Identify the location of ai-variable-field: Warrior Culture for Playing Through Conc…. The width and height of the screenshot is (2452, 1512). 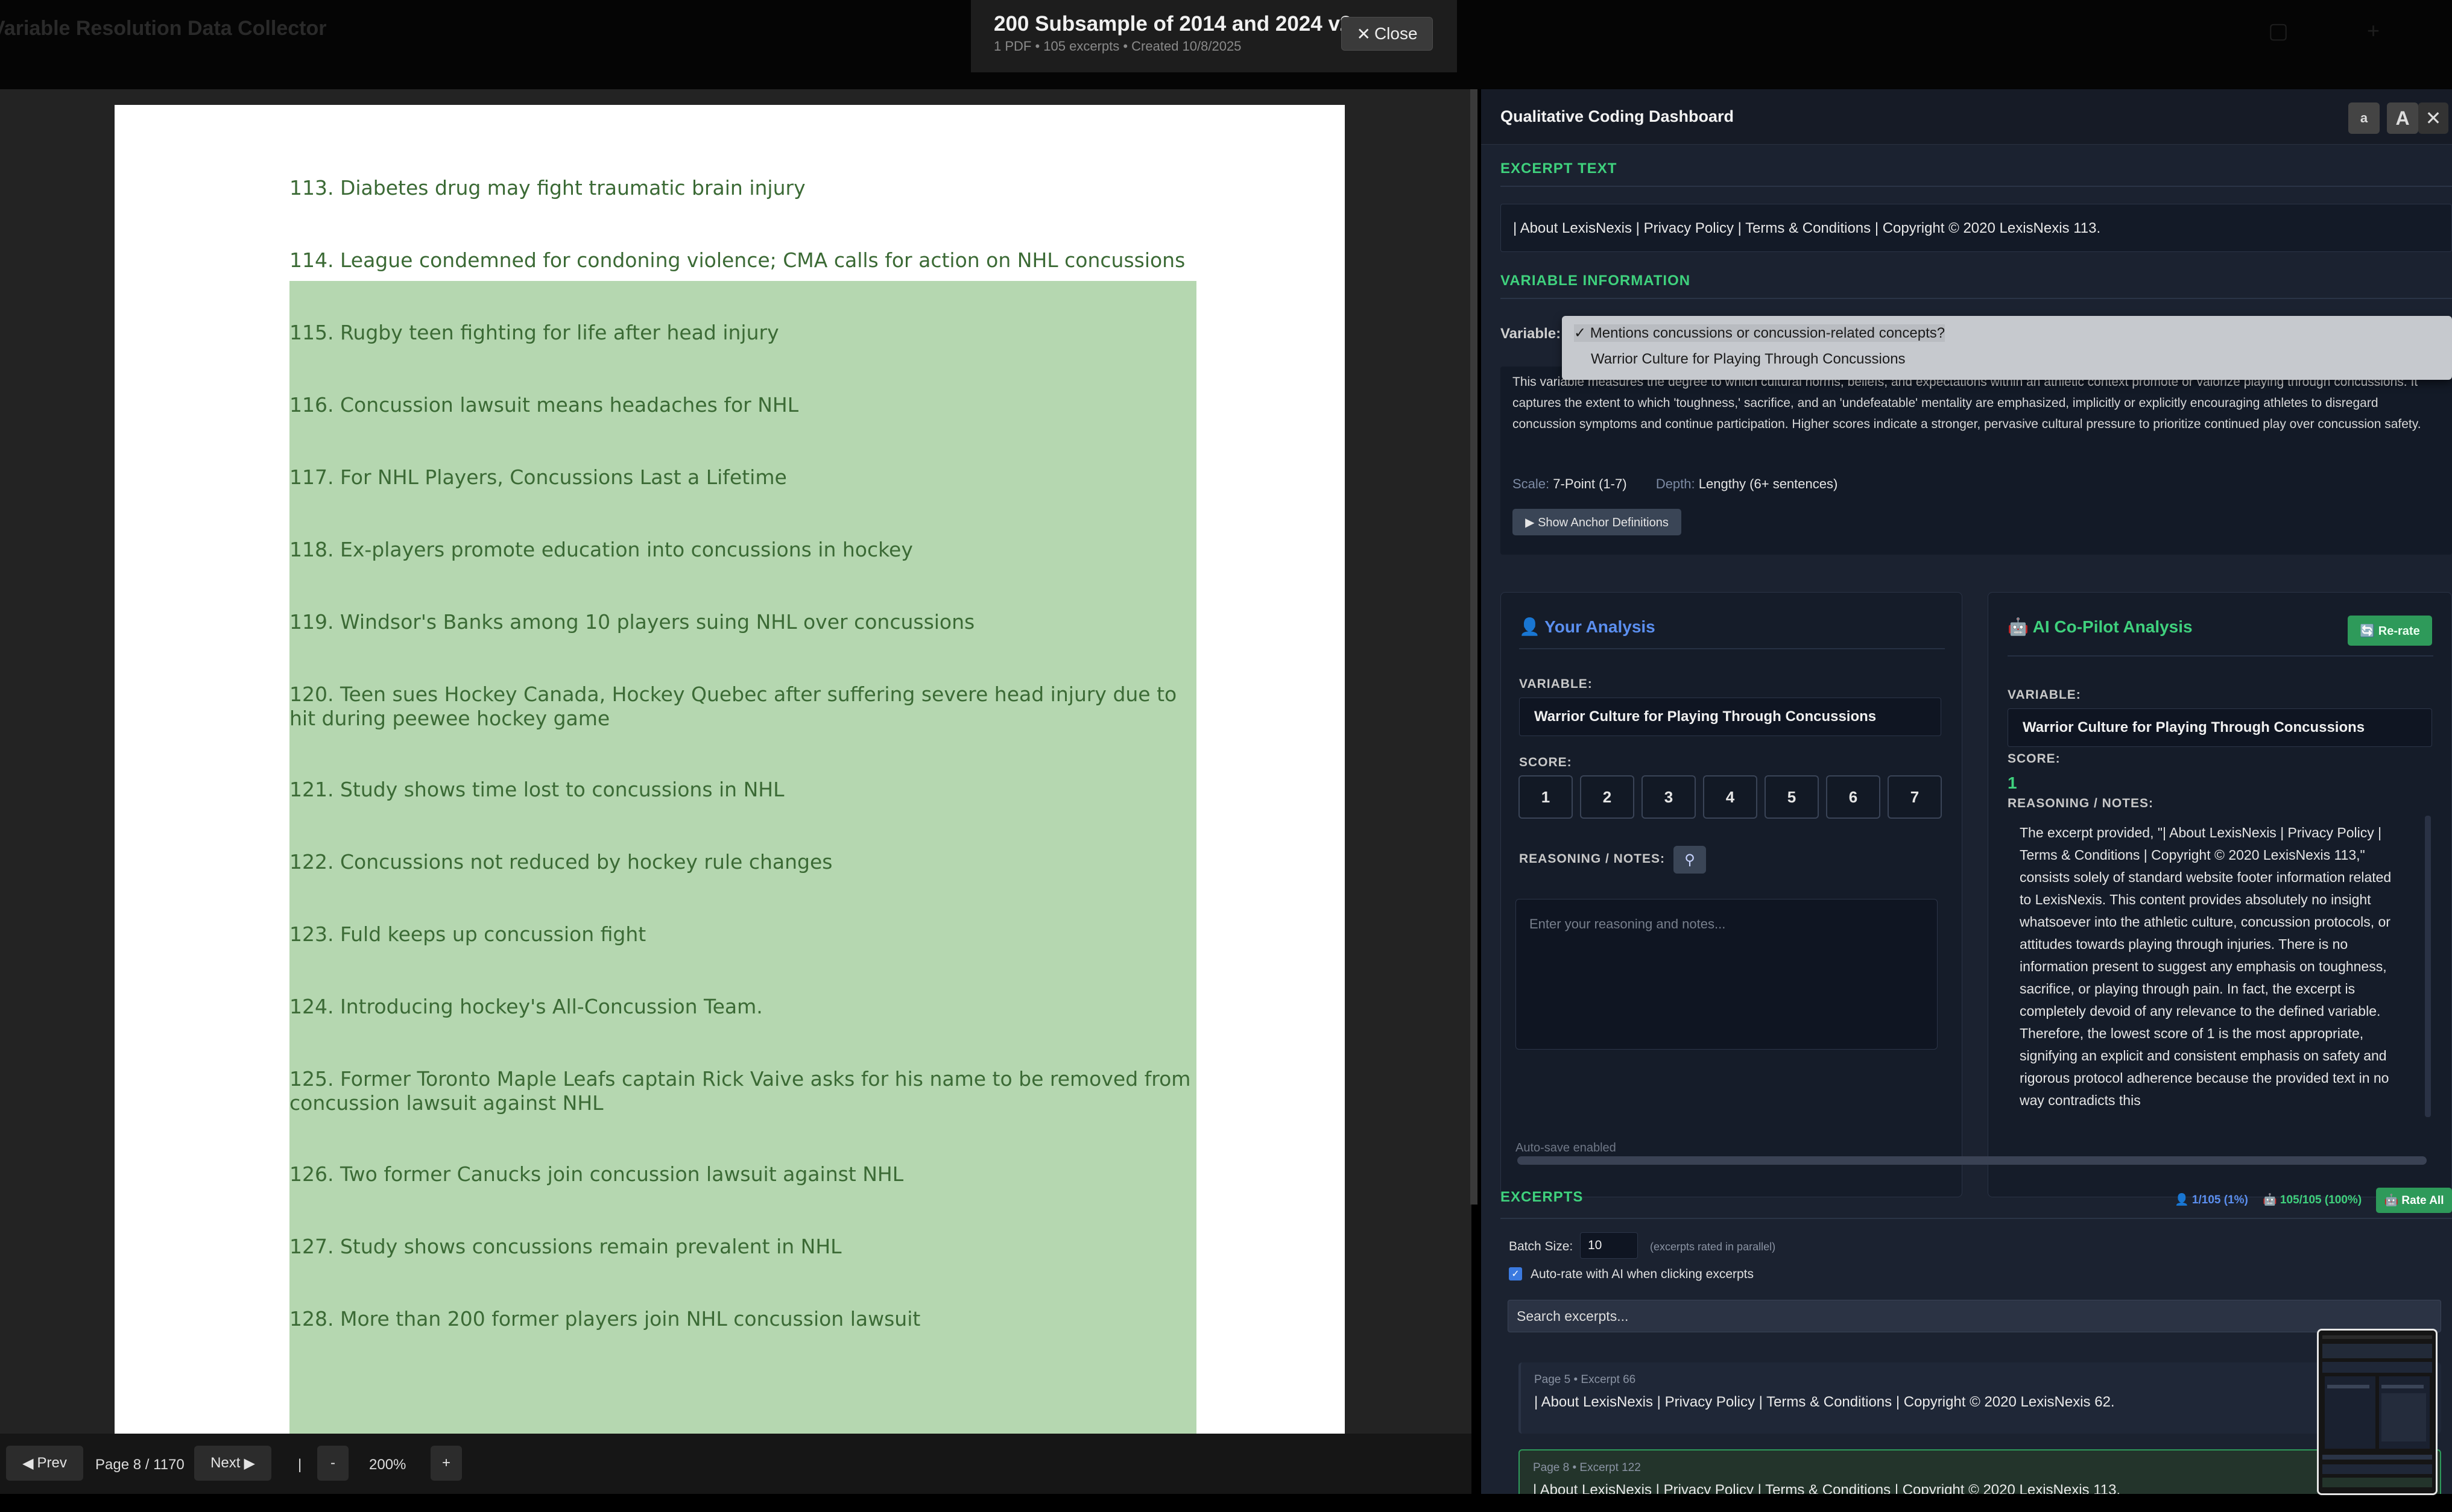
(2220, 728).